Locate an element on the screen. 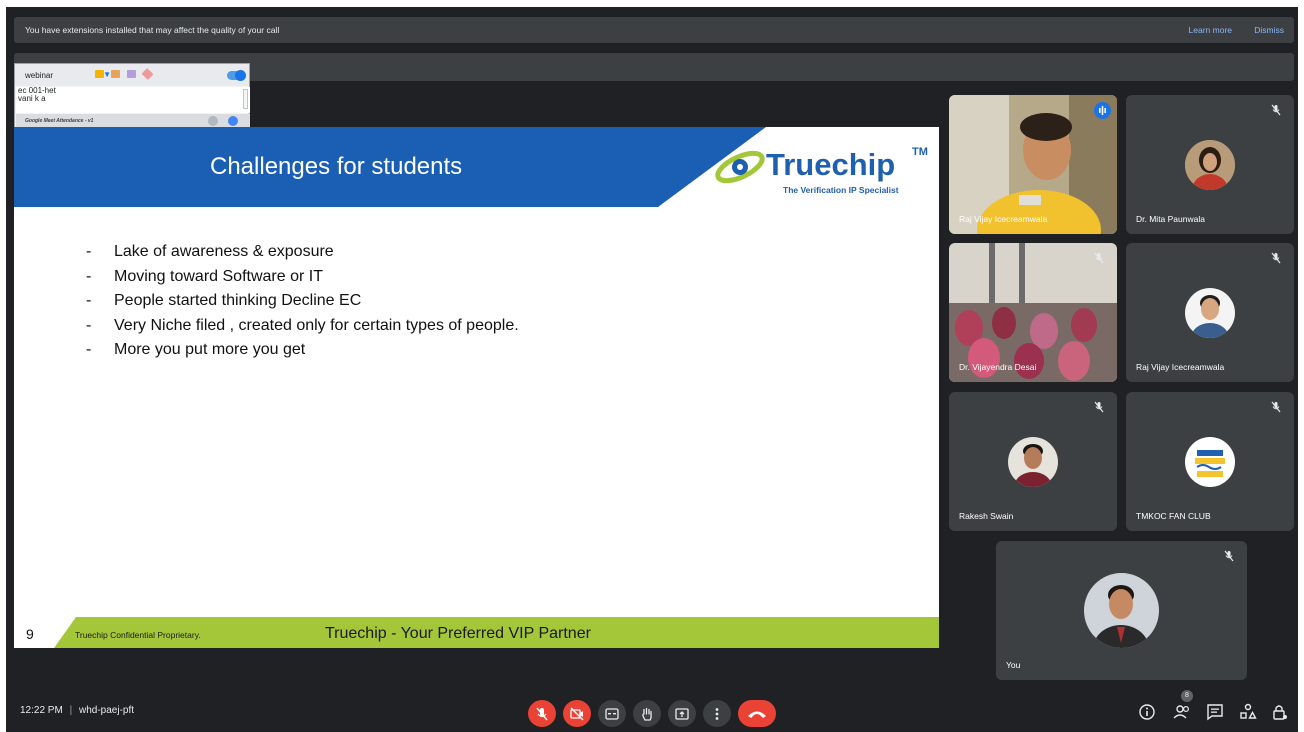 The image size is (1304, 732). participant-name: Dr. Mita Paunwala is located at coordinates (1170, 219).